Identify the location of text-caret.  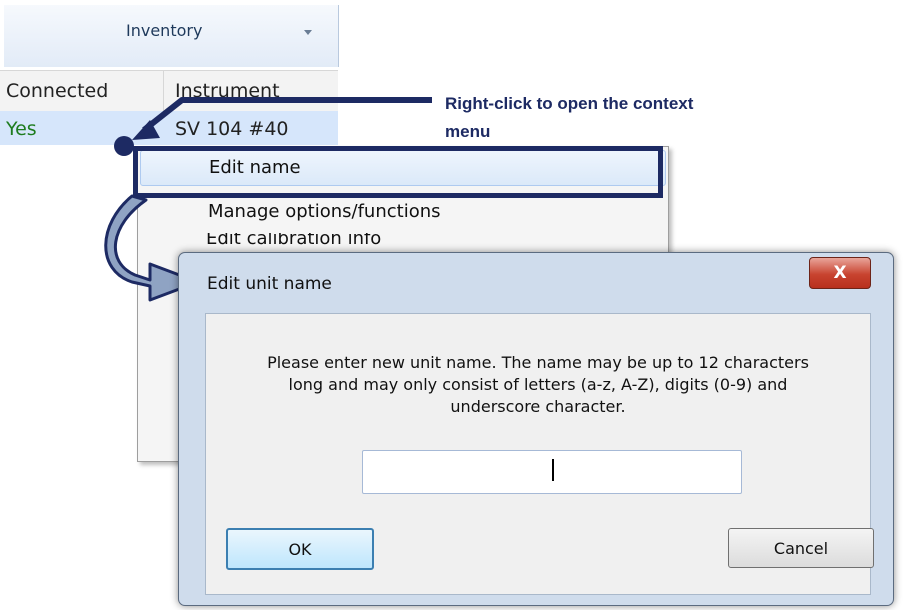
(553, 470).